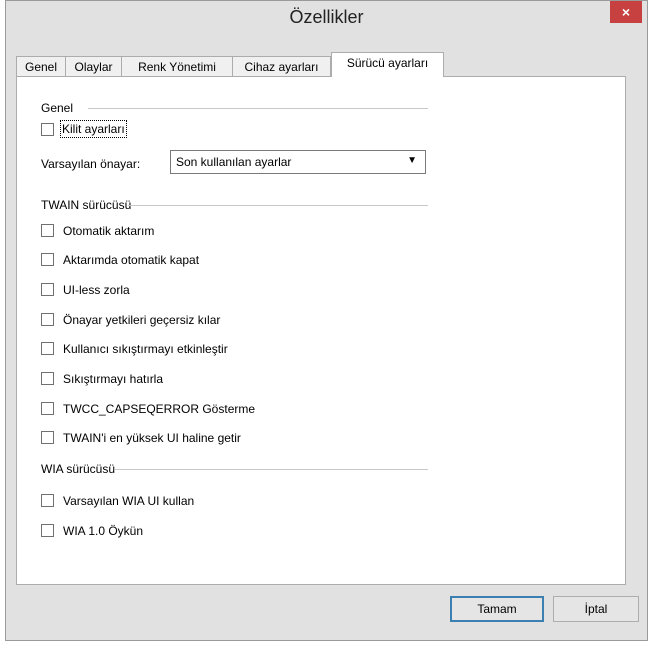 The width and height of the screenshot is (653, 646). I want to click on preset-override-label: Önayar yetkileri geçersiz kılar, so click(142, 320).